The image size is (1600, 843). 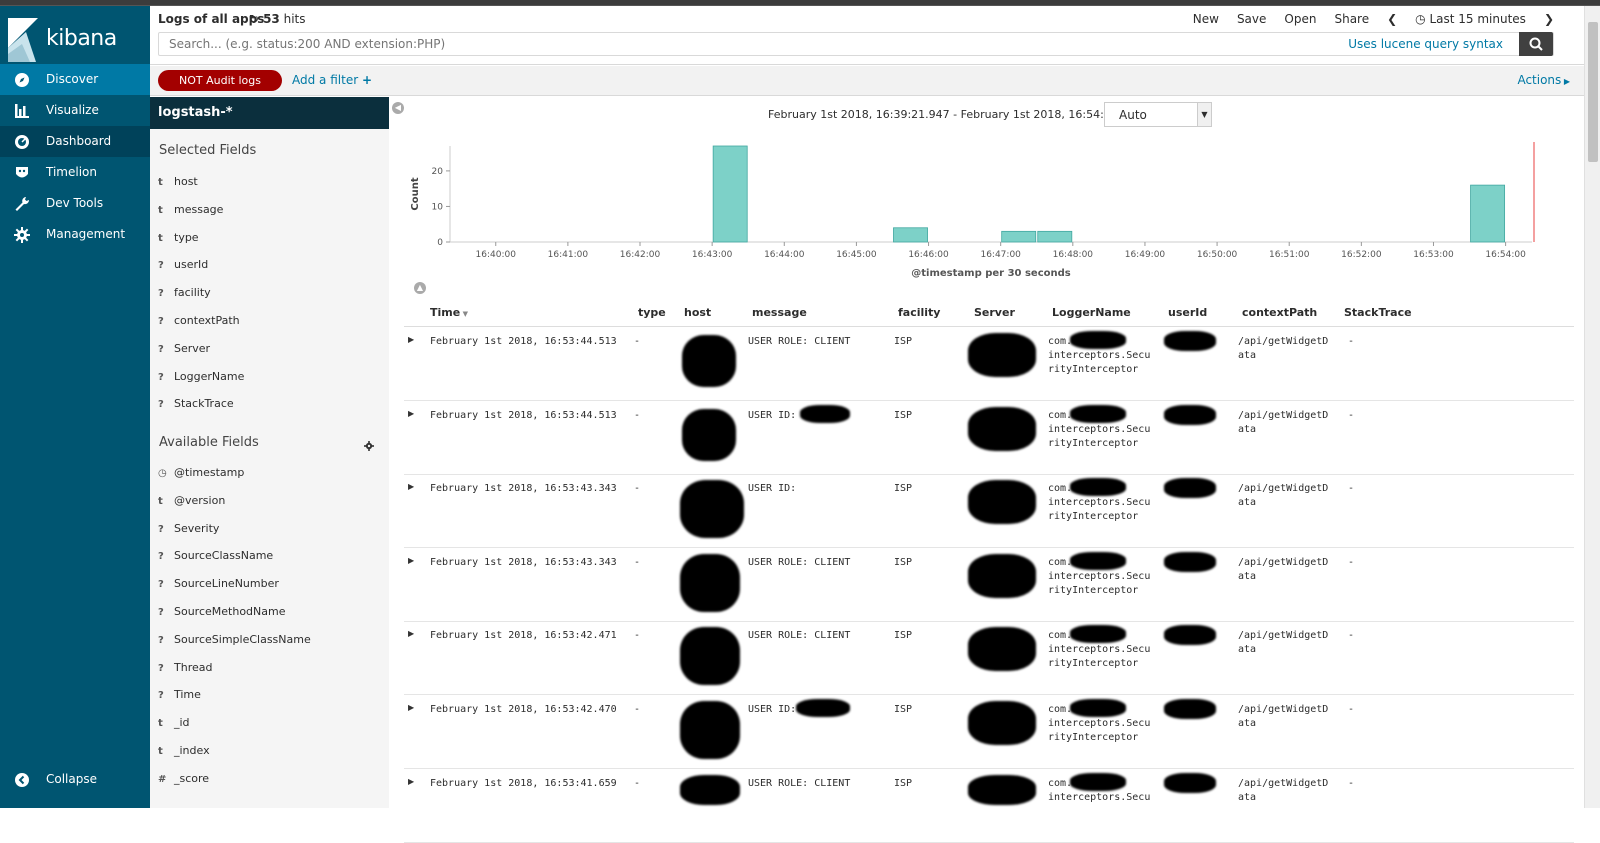 I want to click on nav-item-timelion: Timelion, so click(x=75, y=172).